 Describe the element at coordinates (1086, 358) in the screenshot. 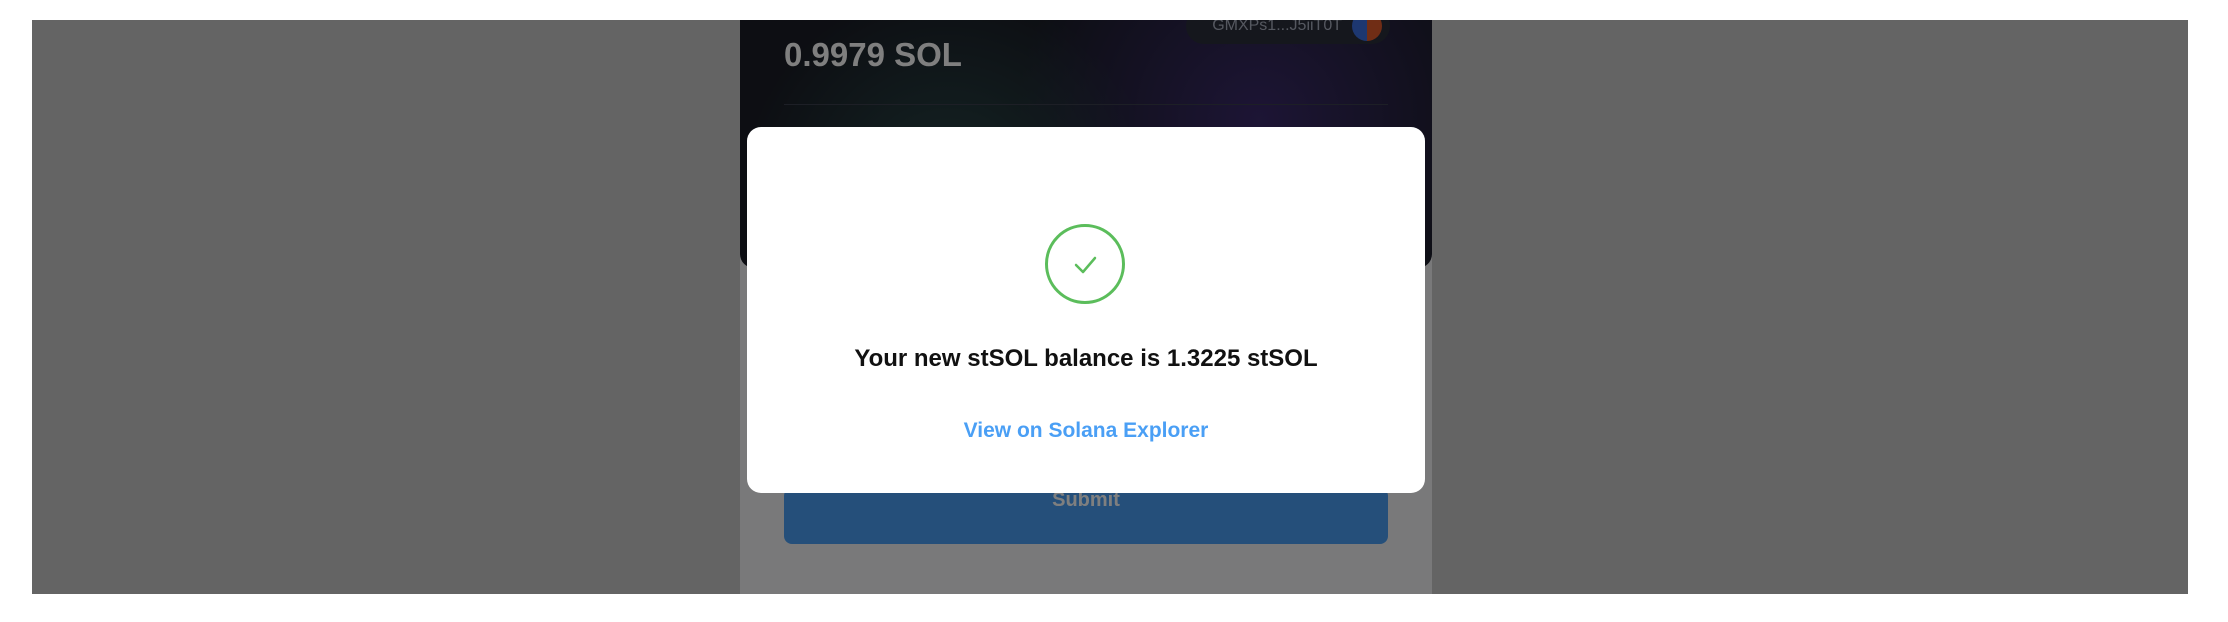

I see `success-message: Your new stSOL balance is 1.3225 stSOL` at that location.